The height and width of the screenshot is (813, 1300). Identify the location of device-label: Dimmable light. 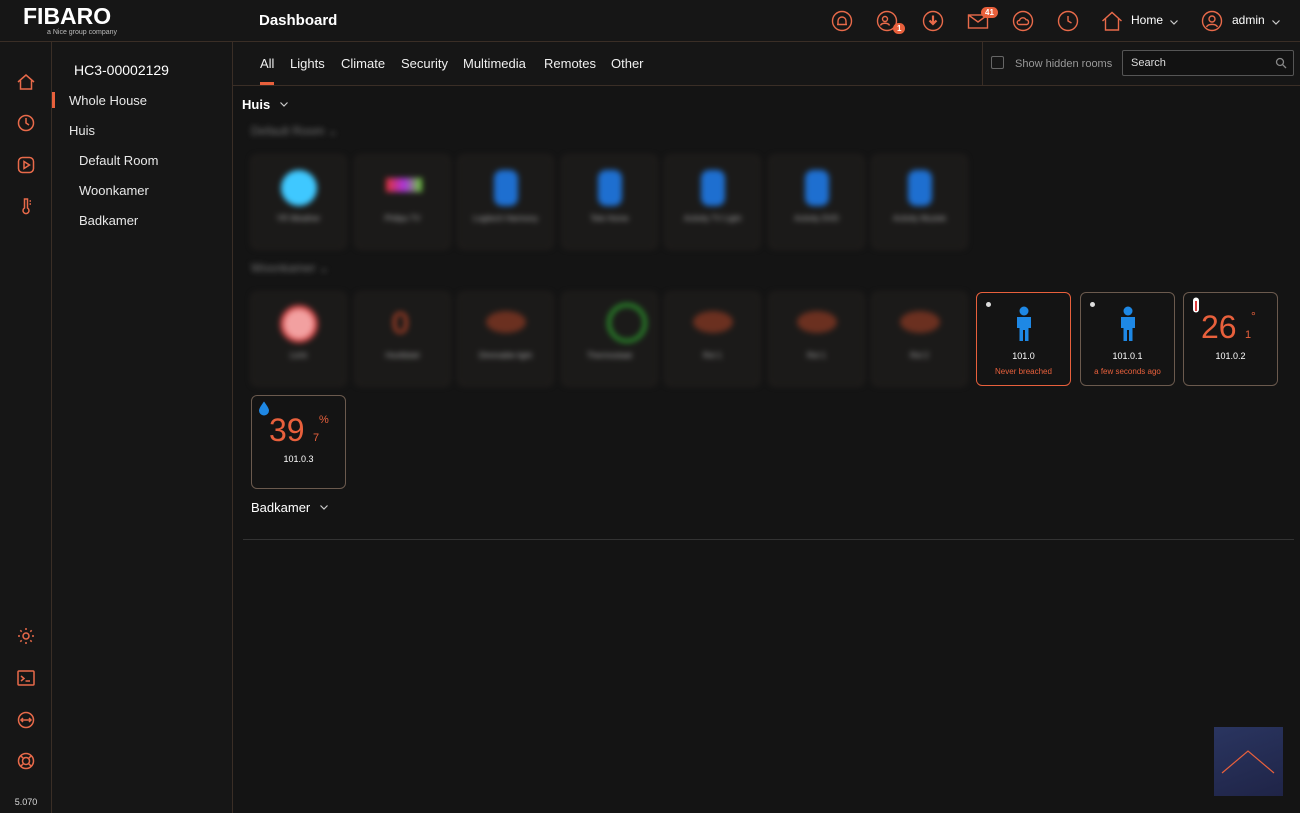
(505, 355).